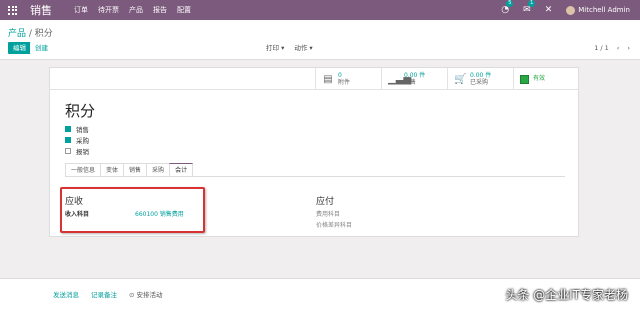 This screenshot has height=313, width=640. What do you see at coordinates (104, 294) in the screenshot?
I see `log-note-button: 记录备注` at bounding box center [104, 294].